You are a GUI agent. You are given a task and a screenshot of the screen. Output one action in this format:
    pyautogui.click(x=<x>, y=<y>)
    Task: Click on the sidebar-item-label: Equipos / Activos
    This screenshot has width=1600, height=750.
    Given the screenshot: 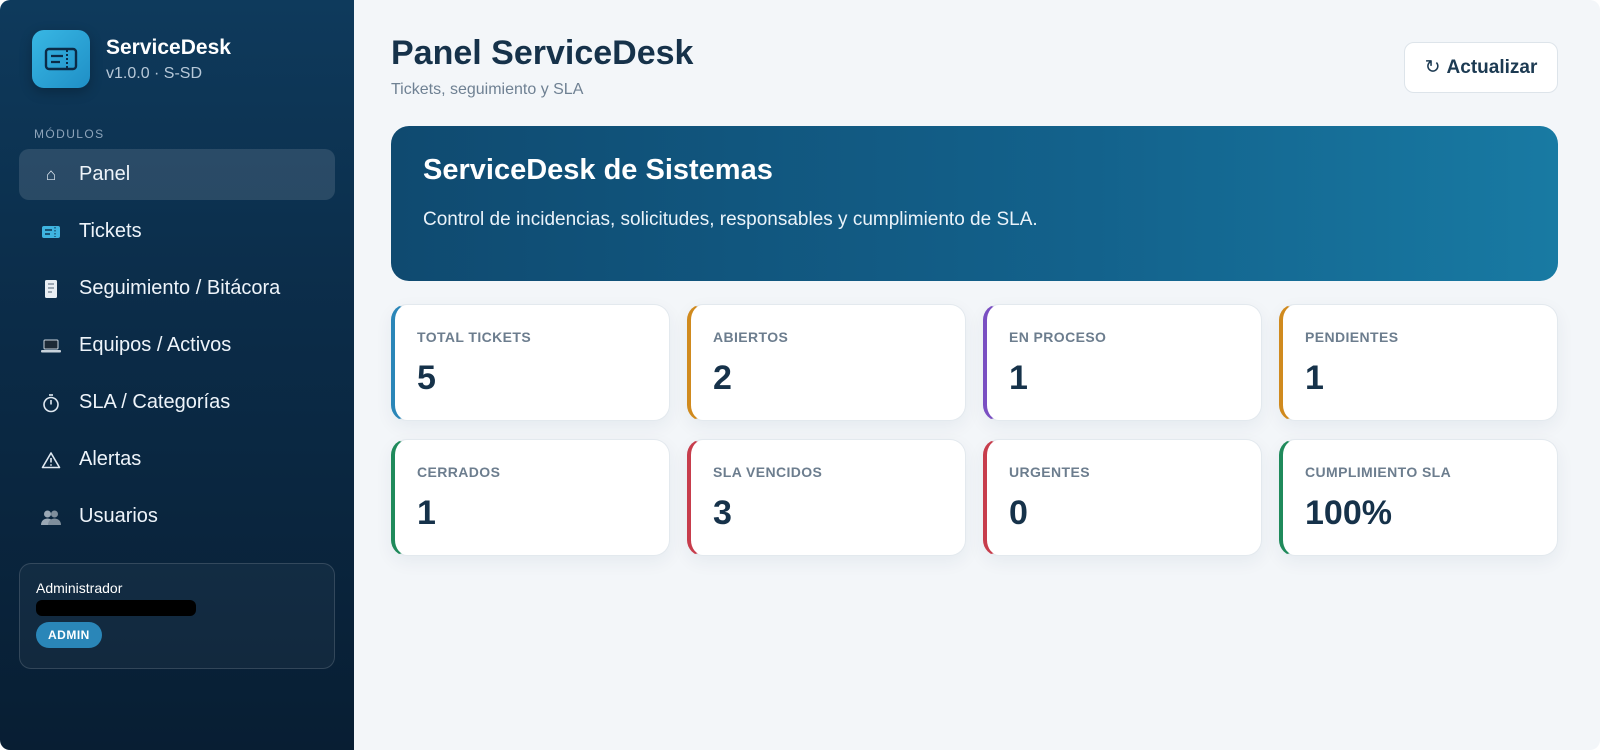 What is the action you would take?
    pyautogui.click(x=155, y=345)
    